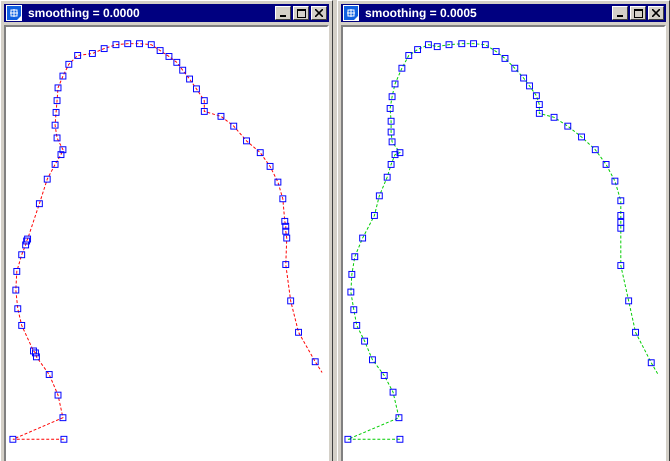 This screenshot has width=670, height=461. What do you see at coordinates (421, 13) in the screenshot?
I see `window-title: smoothing = 0.0005` at bounding box center [421, 13].